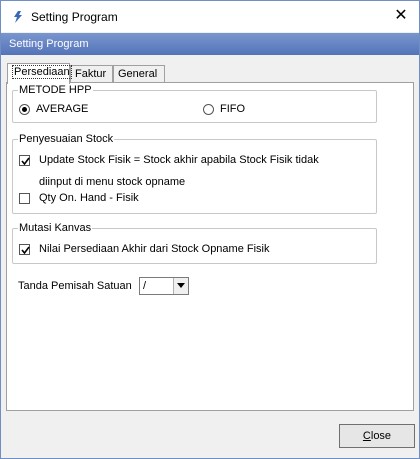 The width and height of the screenshot is (420, 459). What do you see at coordinates (194, 103) in the screenshot?
I see `metode-hpp-group: METODE HPP AVERAGE FIFO` at bounding box center [194, 103].